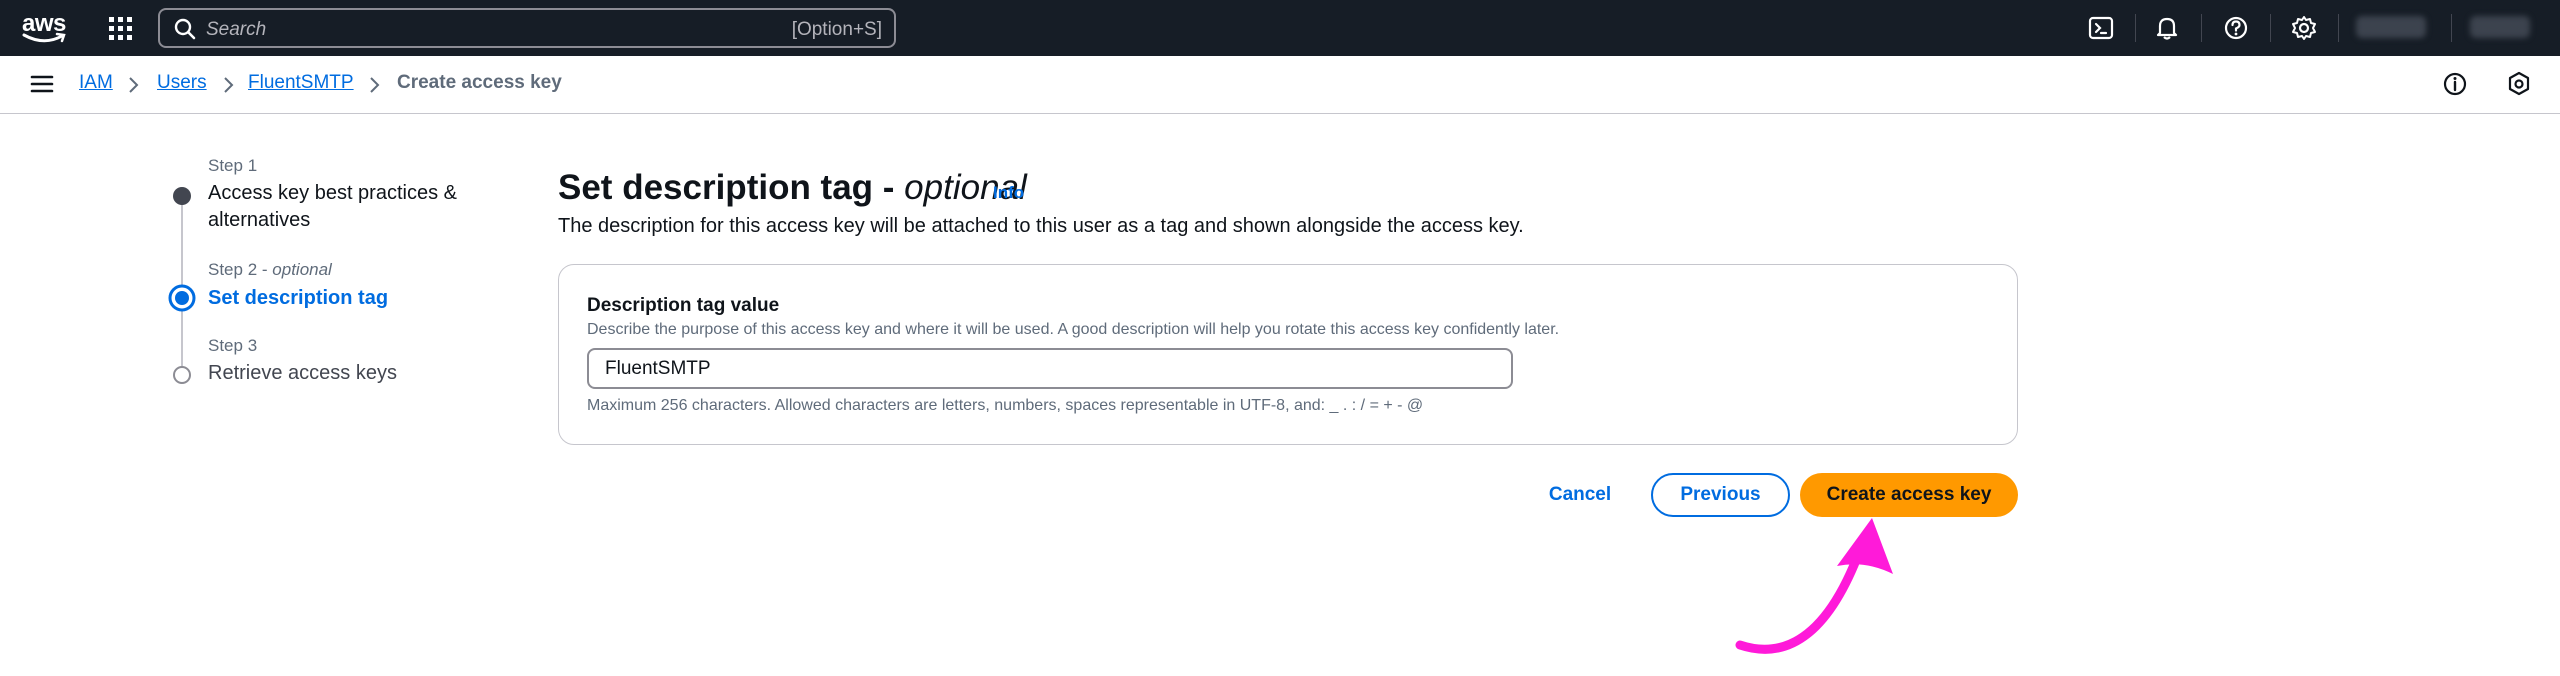 This screenshot has height=676, width=2560. What do you see at coordinates (185, 29) in the screenshot?
I see `search-icon` at bounding box center [185, 29].